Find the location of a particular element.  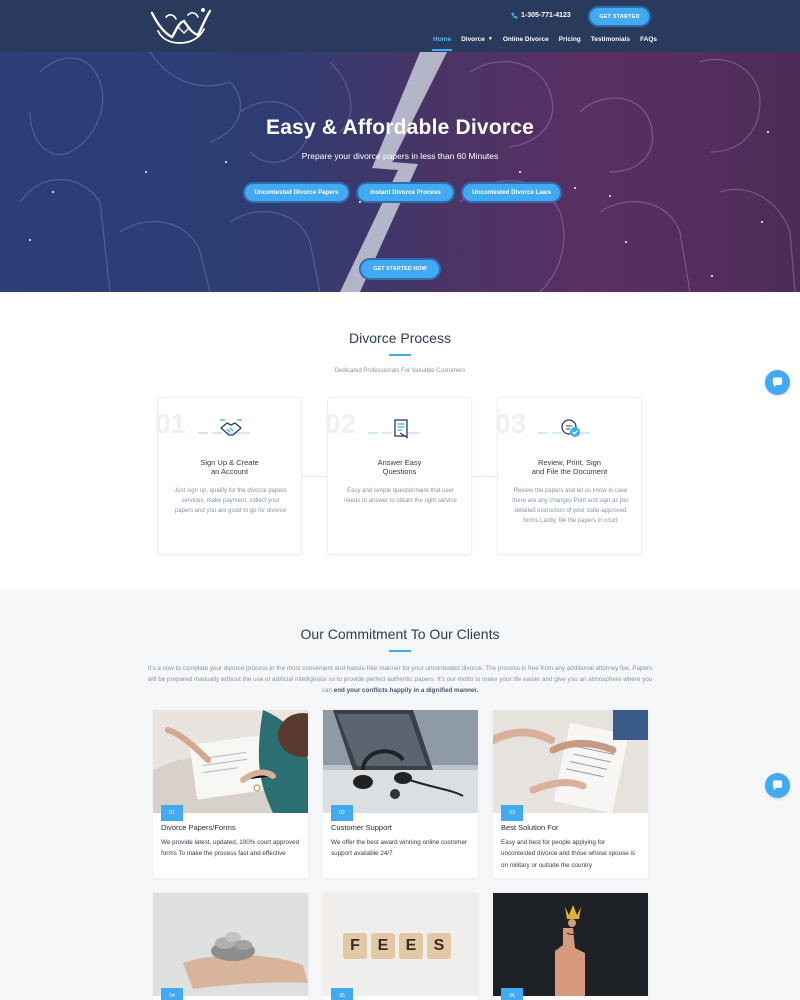

nav-online-divorce: Online Divorce is located at coordinates (526, 44).